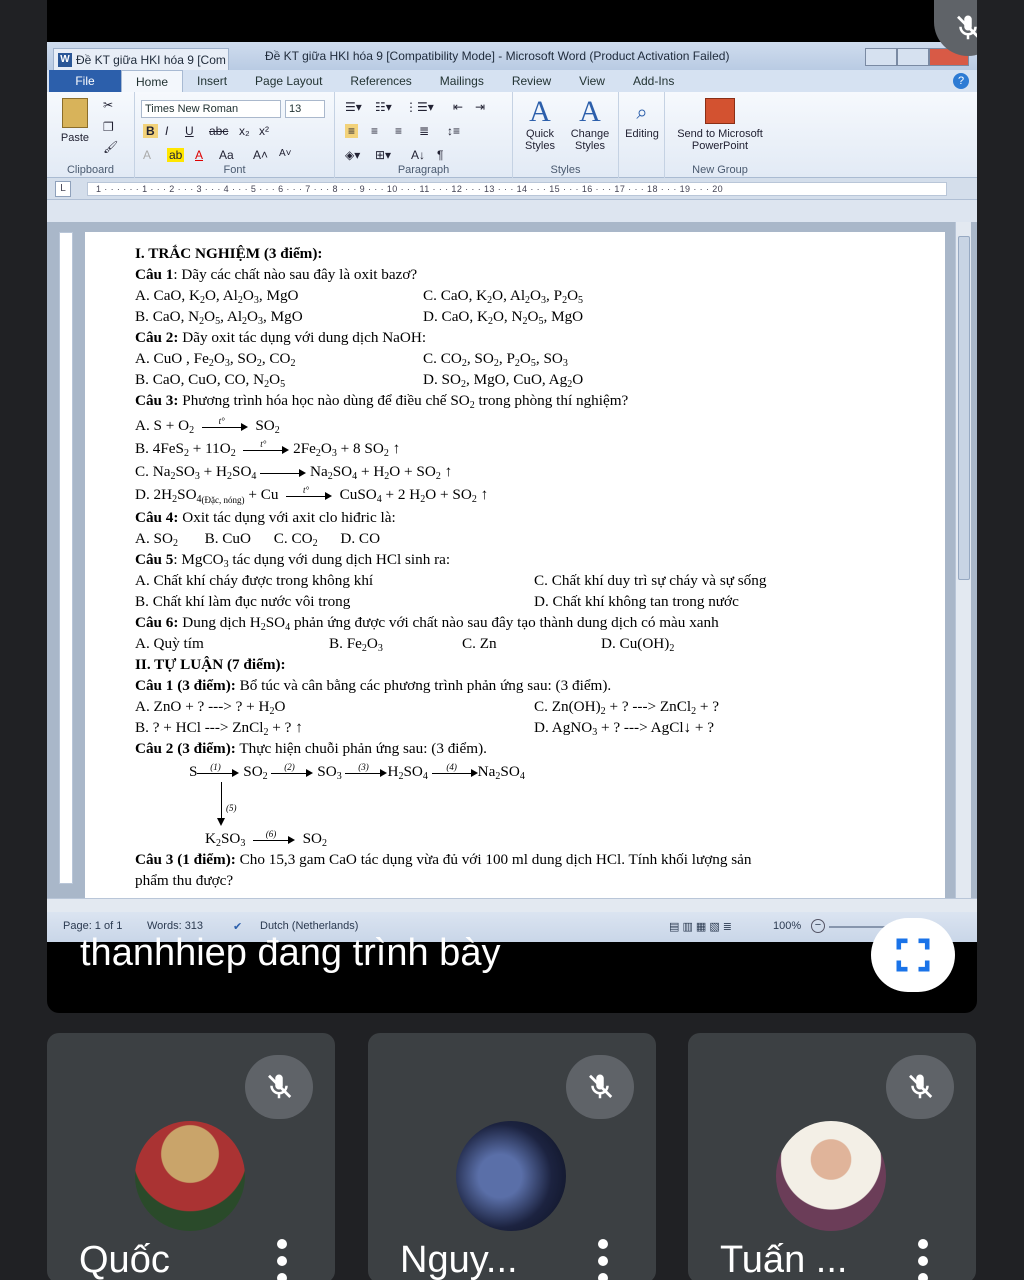 The height and width of the screenshot is (1280, 1024). I want to click on styles-group: A Quick Styles A Change Styles Styles, so click(566, 135).